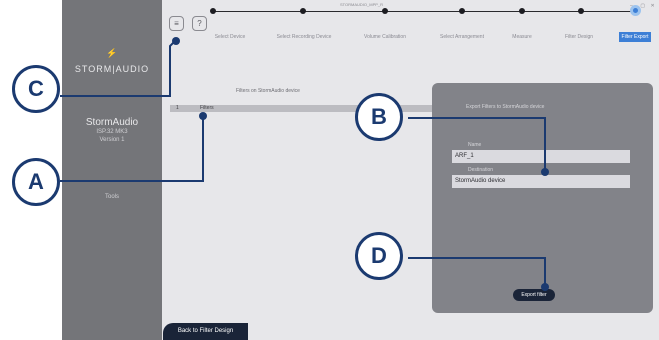 Image resolution: width=659 pixels, height=340 pixels. Describe the element at coordinates (379, 117) in the screenshot. I see `callout-b: B` at that location.